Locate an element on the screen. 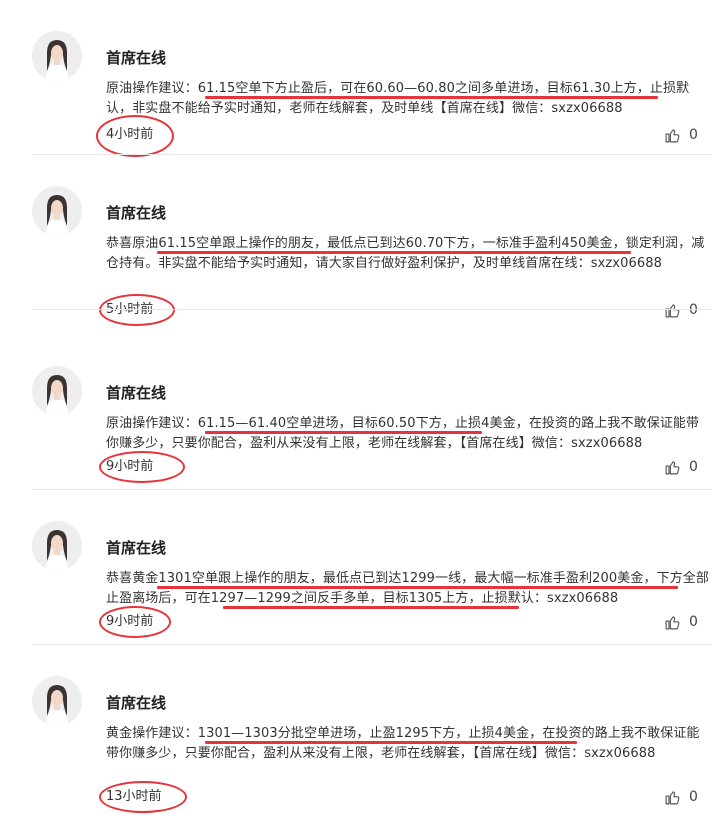 The image size is (726, 826). post-time: 5小时前 is located at coordinates (130, 309).